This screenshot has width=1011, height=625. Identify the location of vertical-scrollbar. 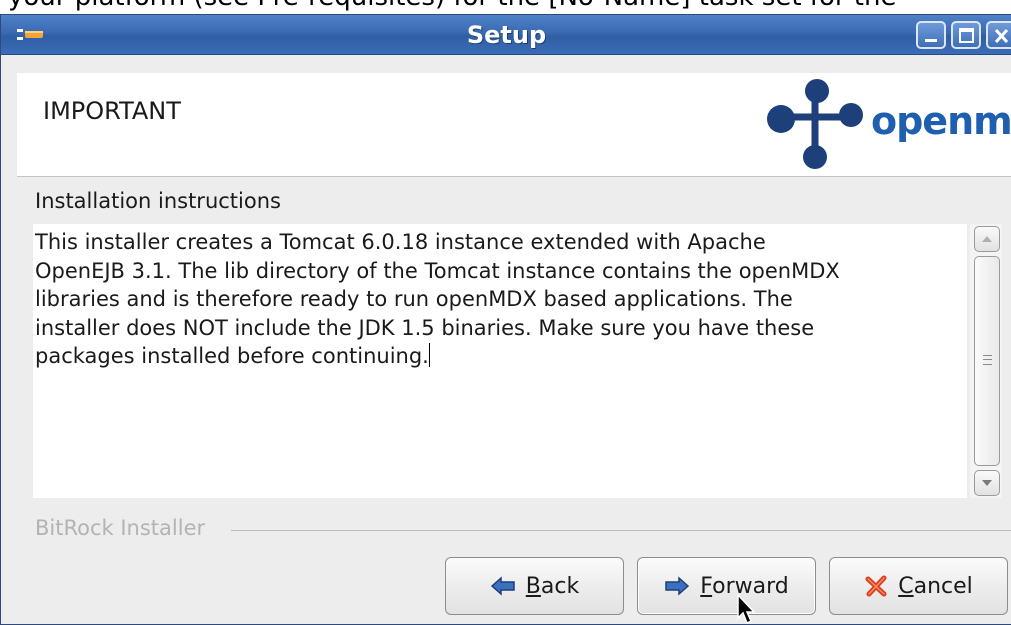
(986, 361).